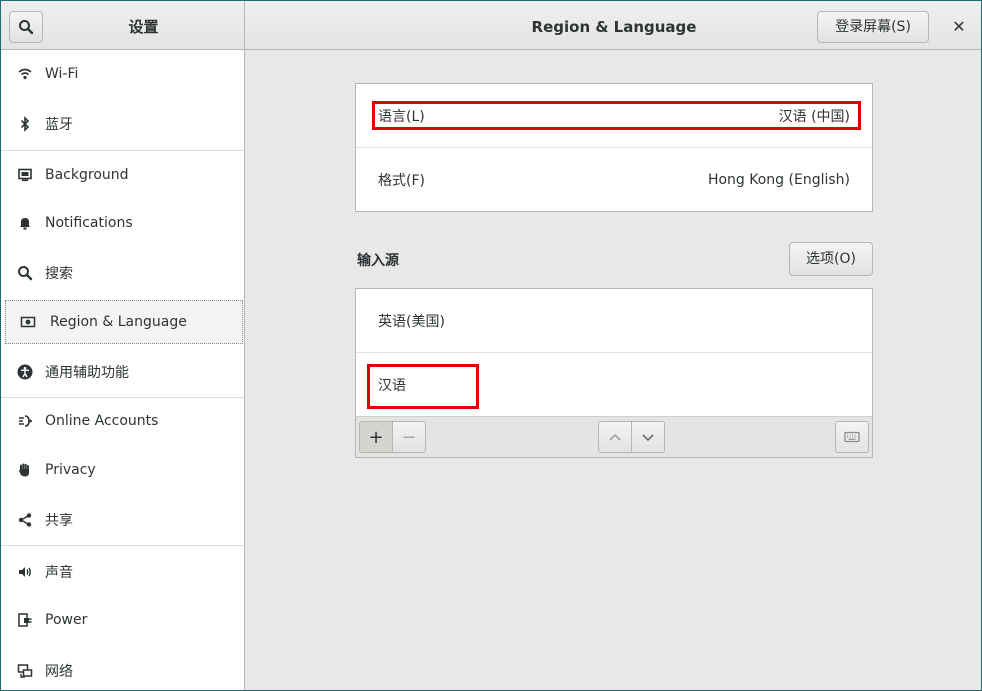 The width and height of the screenshot is (982, 691). Describe the element at coordinates (23, 175) in the screenshot. I see `background-icon` at that location.